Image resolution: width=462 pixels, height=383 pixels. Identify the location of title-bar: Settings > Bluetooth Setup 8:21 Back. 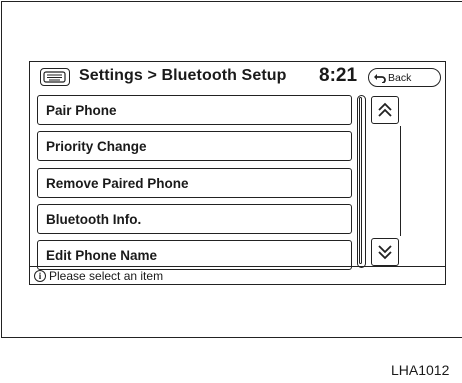
(237, 77).